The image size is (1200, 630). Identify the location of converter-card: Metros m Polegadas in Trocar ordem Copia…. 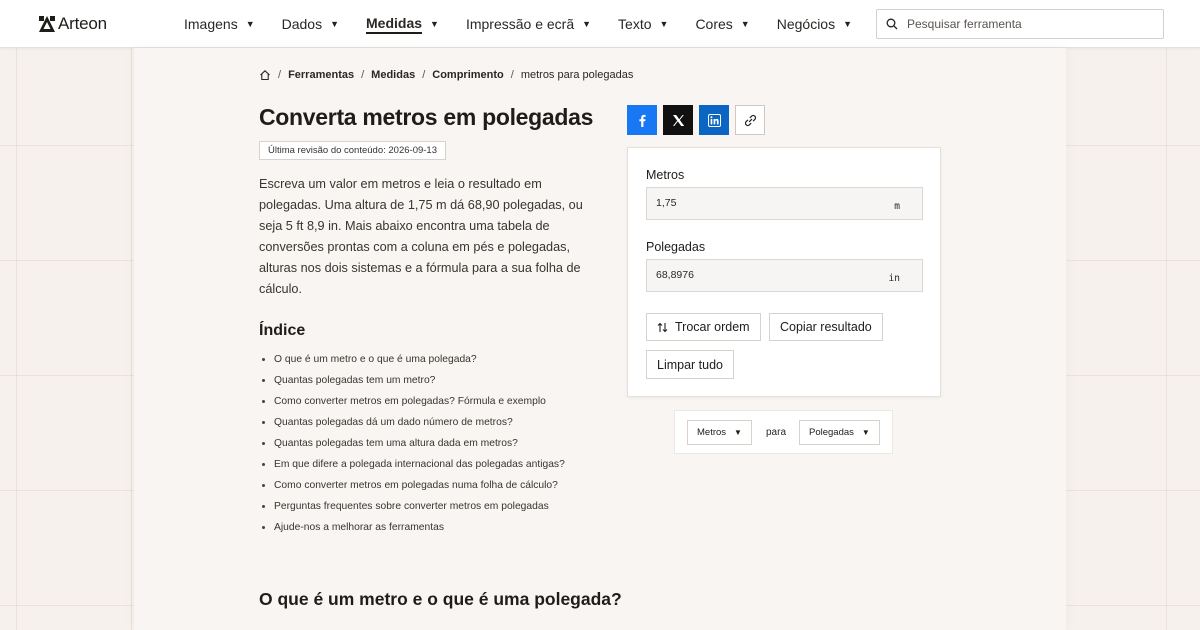
(784, 272).